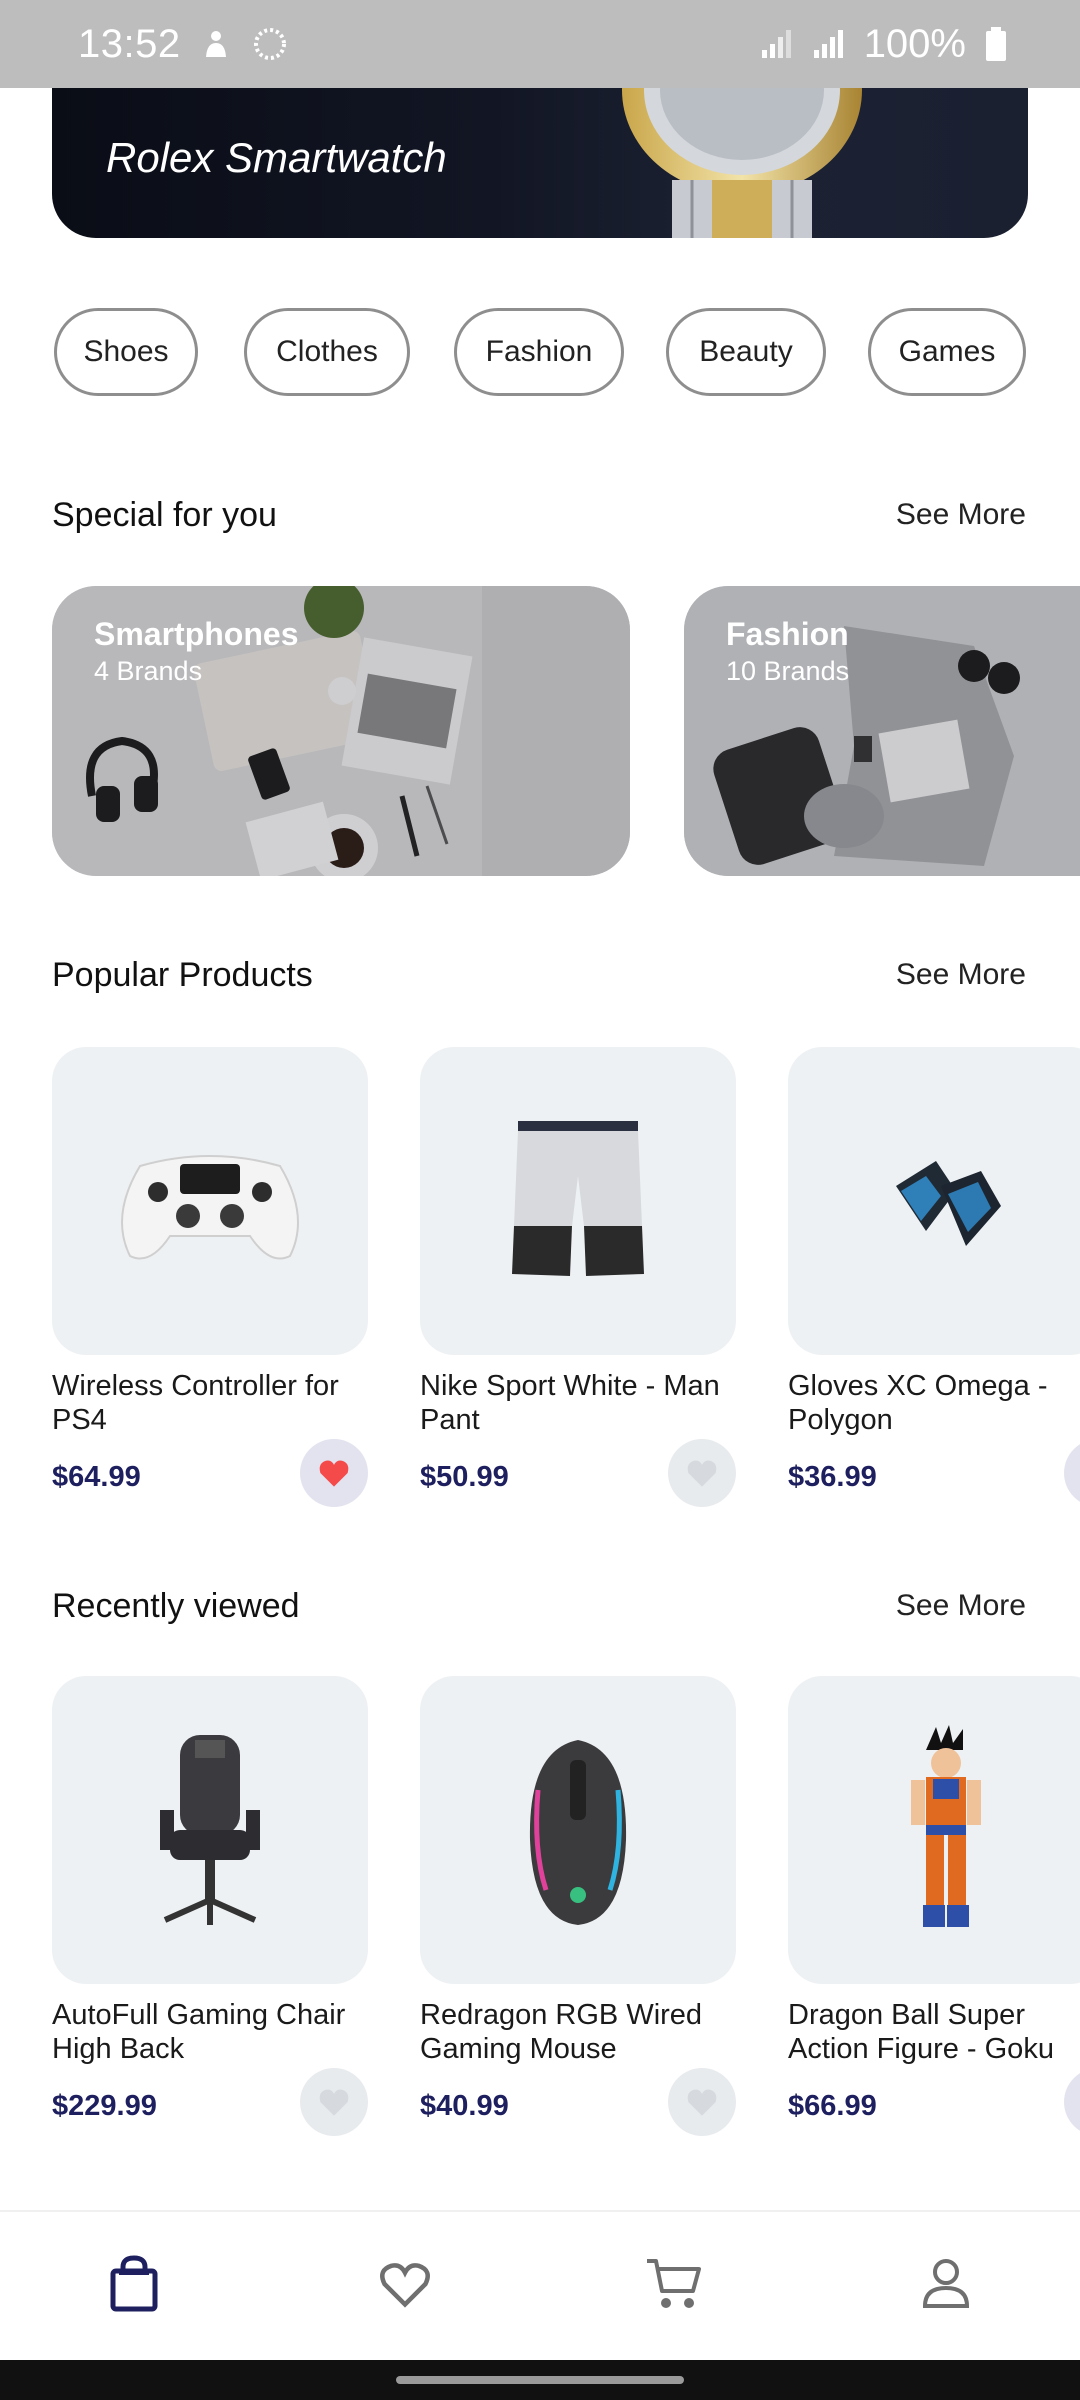  Describe the element at coordinates (539, 352) in the screenshot. I see `chip-fashion: Fashion` at that location.